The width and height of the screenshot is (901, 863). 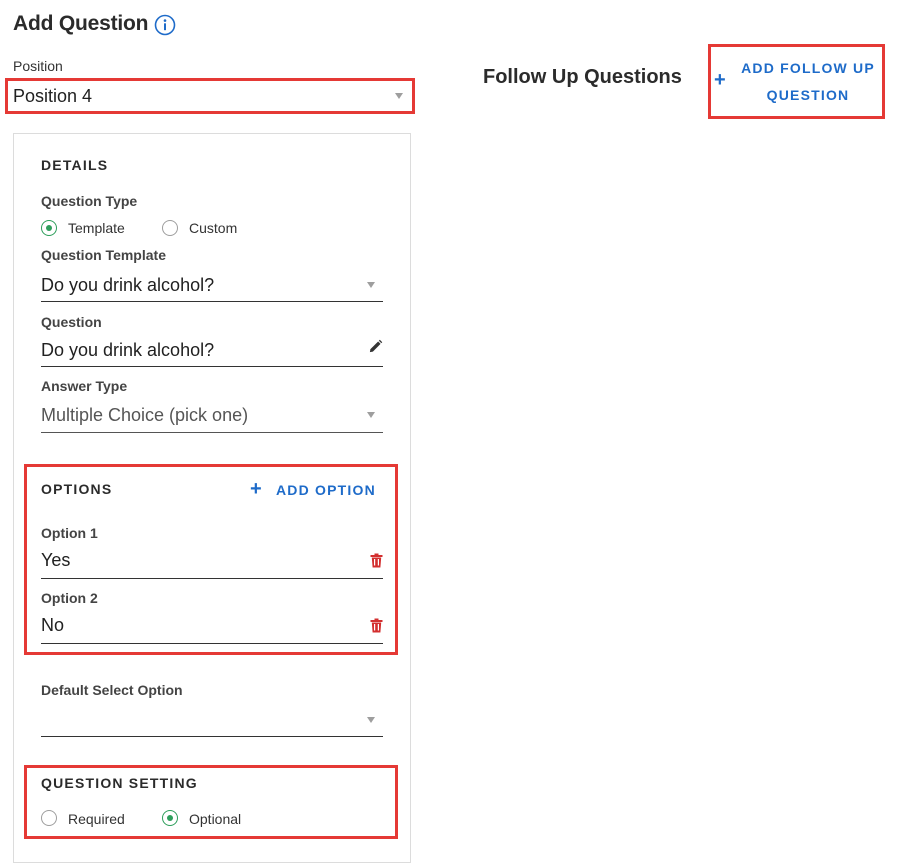 I want to click on radio-required-label: Required, so click(x=96, y=819).